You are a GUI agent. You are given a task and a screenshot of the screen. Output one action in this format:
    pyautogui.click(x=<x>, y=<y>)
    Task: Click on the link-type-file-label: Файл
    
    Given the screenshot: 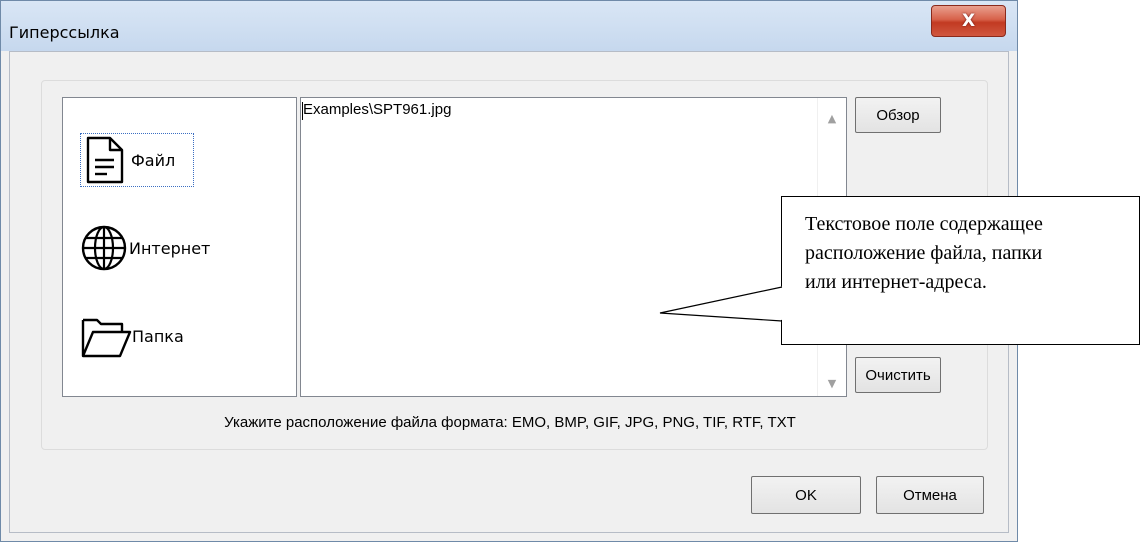 What is the action you would take?
    pyautogui.click(x=153, y=160)
    